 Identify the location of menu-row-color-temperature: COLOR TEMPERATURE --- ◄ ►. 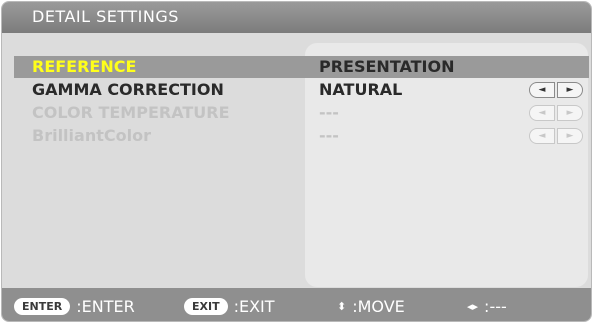
(301, 113).